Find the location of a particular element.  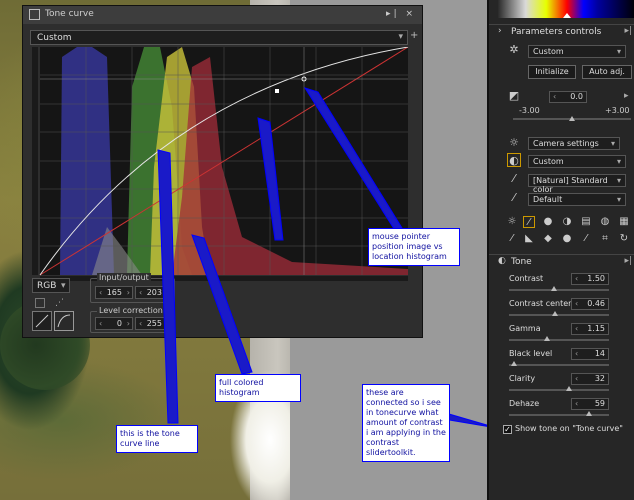

tone-icon: ◐ is located at coordinates (502, 261).